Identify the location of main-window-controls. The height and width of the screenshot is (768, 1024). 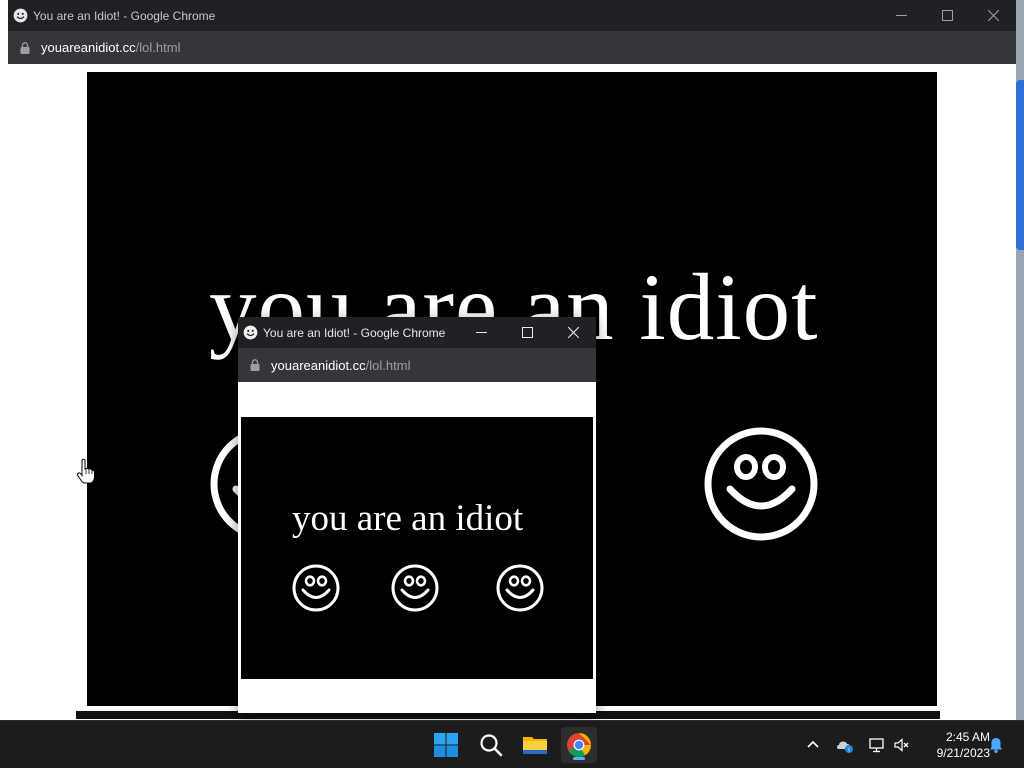
(947, 15).